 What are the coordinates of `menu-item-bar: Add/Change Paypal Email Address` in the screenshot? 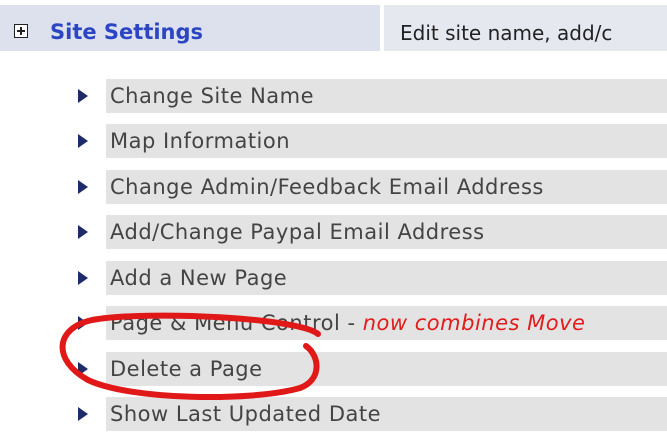 It's located at (386, 232).